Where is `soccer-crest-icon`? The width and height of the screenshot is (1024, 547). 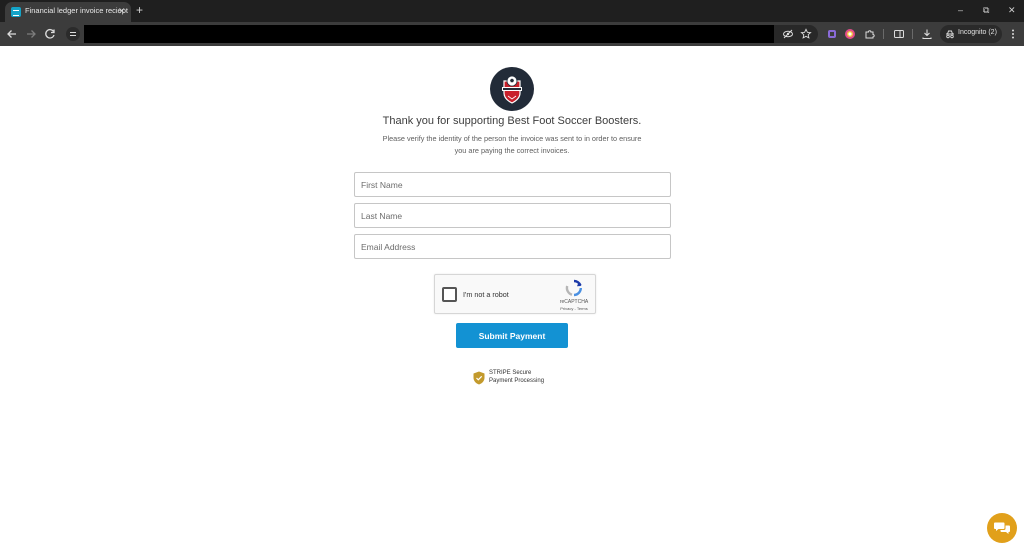 soccer-crest-icon is located at coordinates (512, 89).